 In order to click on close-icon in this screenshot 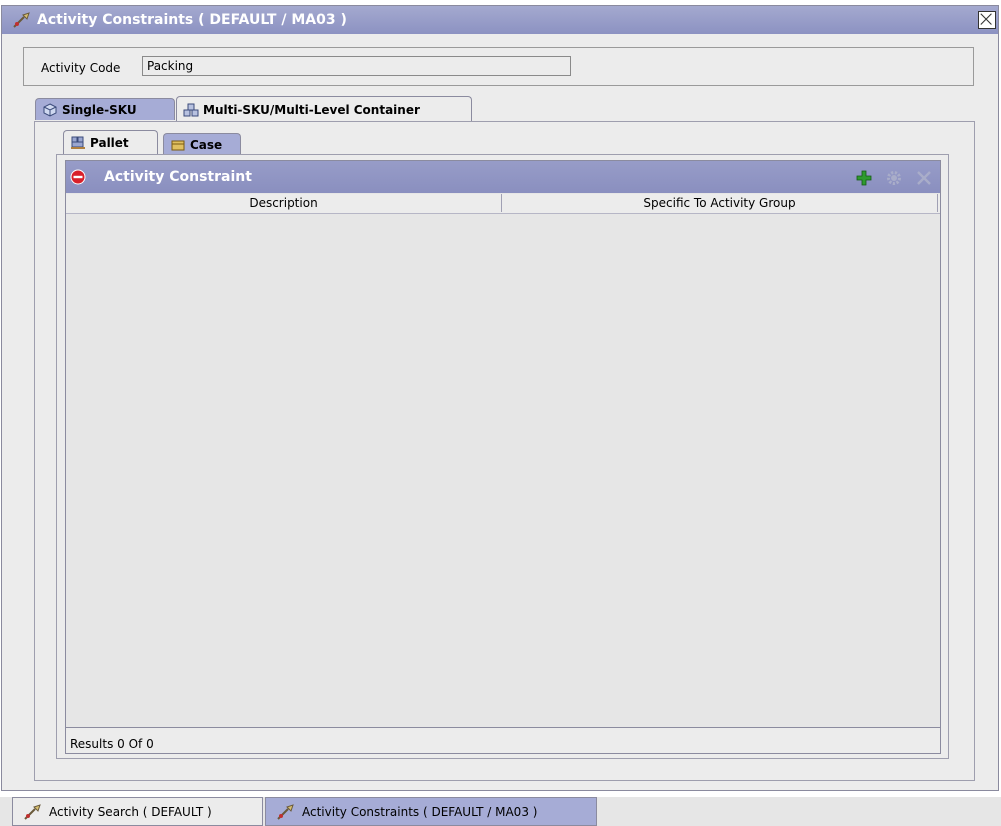, I will do `click(986, 19)`.